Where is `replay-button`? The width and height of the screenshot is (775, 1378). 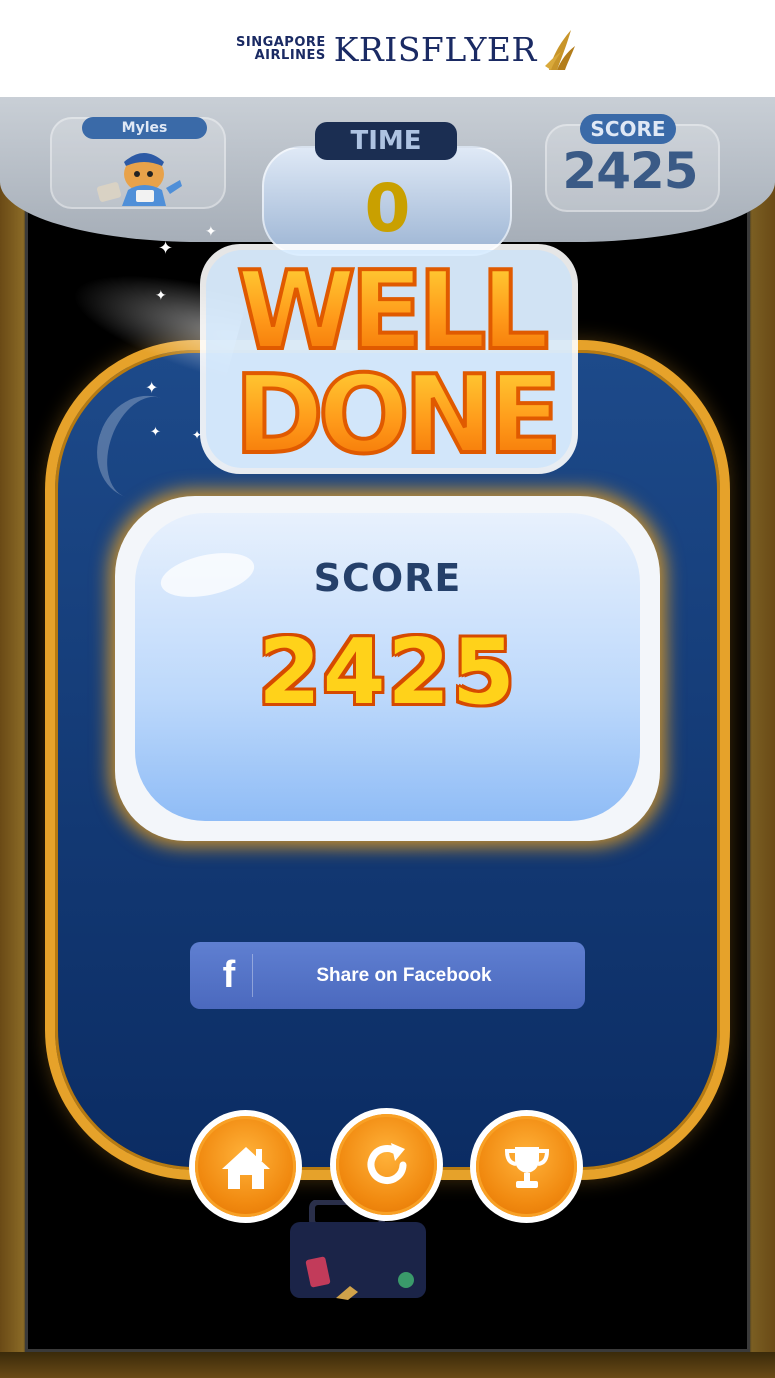 replay-button is located at coordinates (386, 1164).